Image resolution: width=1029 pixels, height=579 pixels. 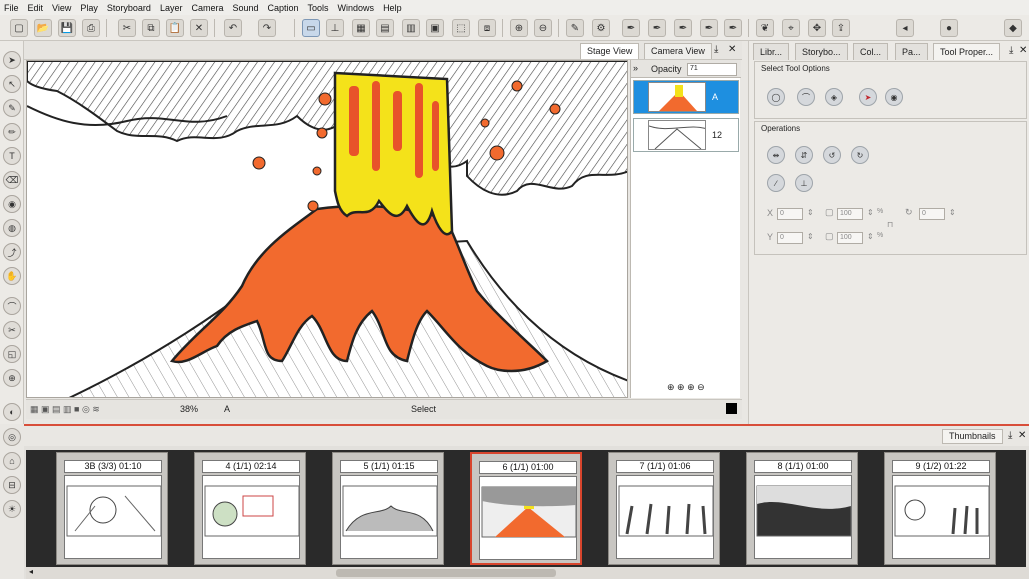 What do you see at coordinates (601, 28) in the screenshot?
I see `settings-gear-icon: ⚙` at bounding box center [601, 28].